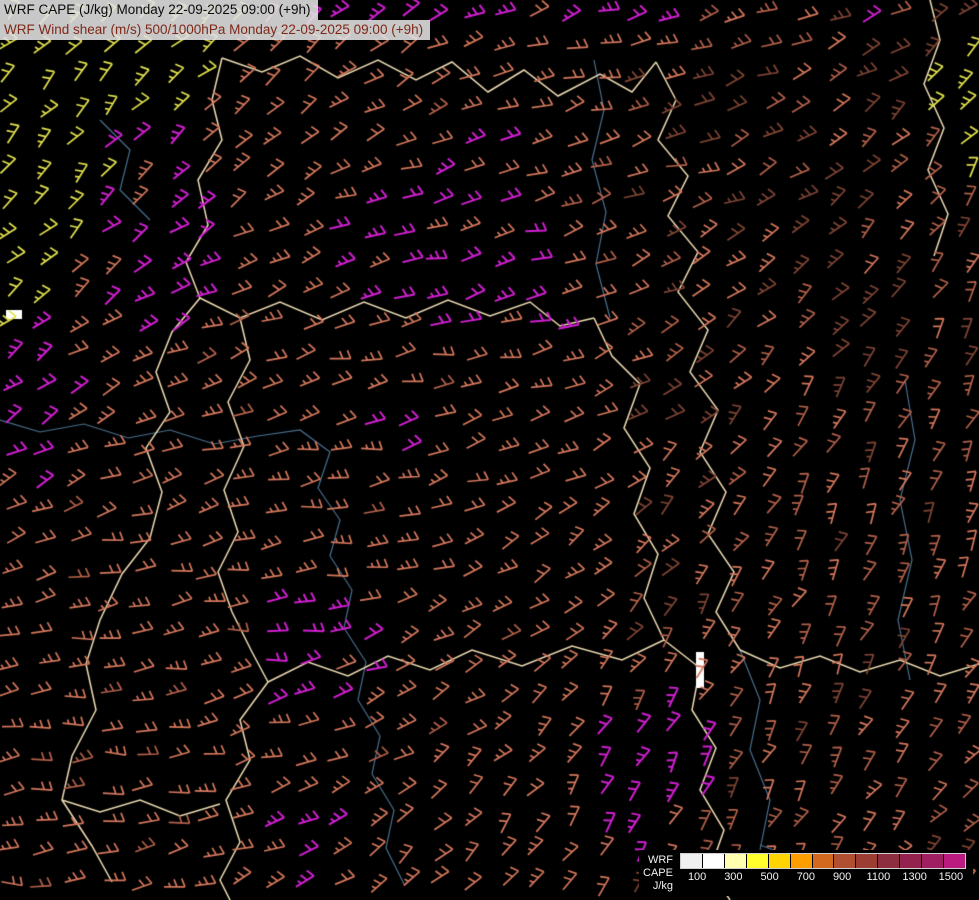 Image resolution: width=979 pixels, height=900 pixels. What do you see at coordinates (806, 877) in the screenshot?
I see `legend-tick-3: 700` at bounding box center [806, 877].